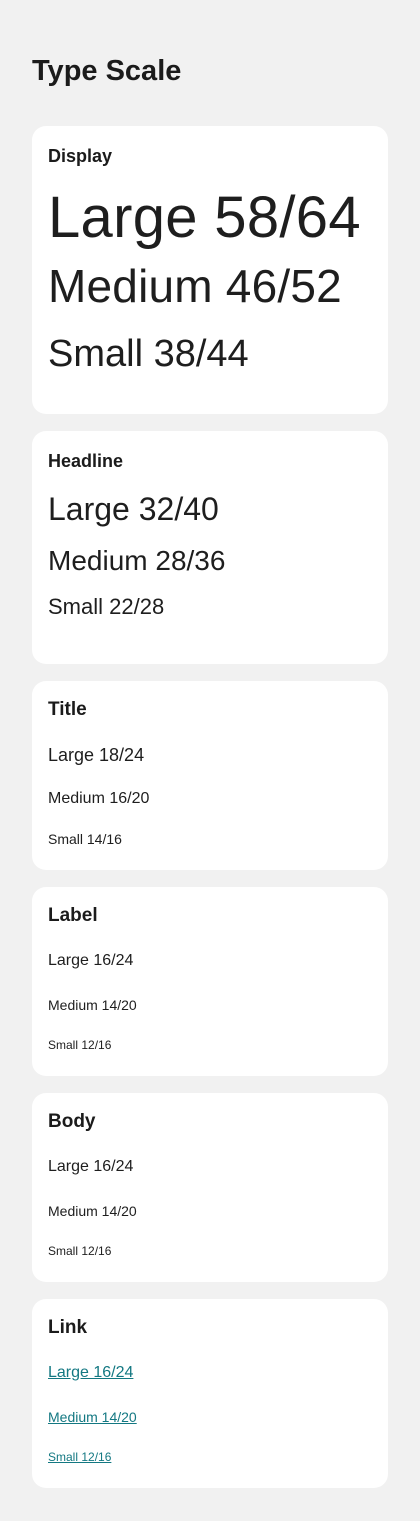 The image size is (420, 1521). Describe the element at coordinates (210, 1457) in the screenshot. I see `link-small-sample: Small 12/16` at that location.